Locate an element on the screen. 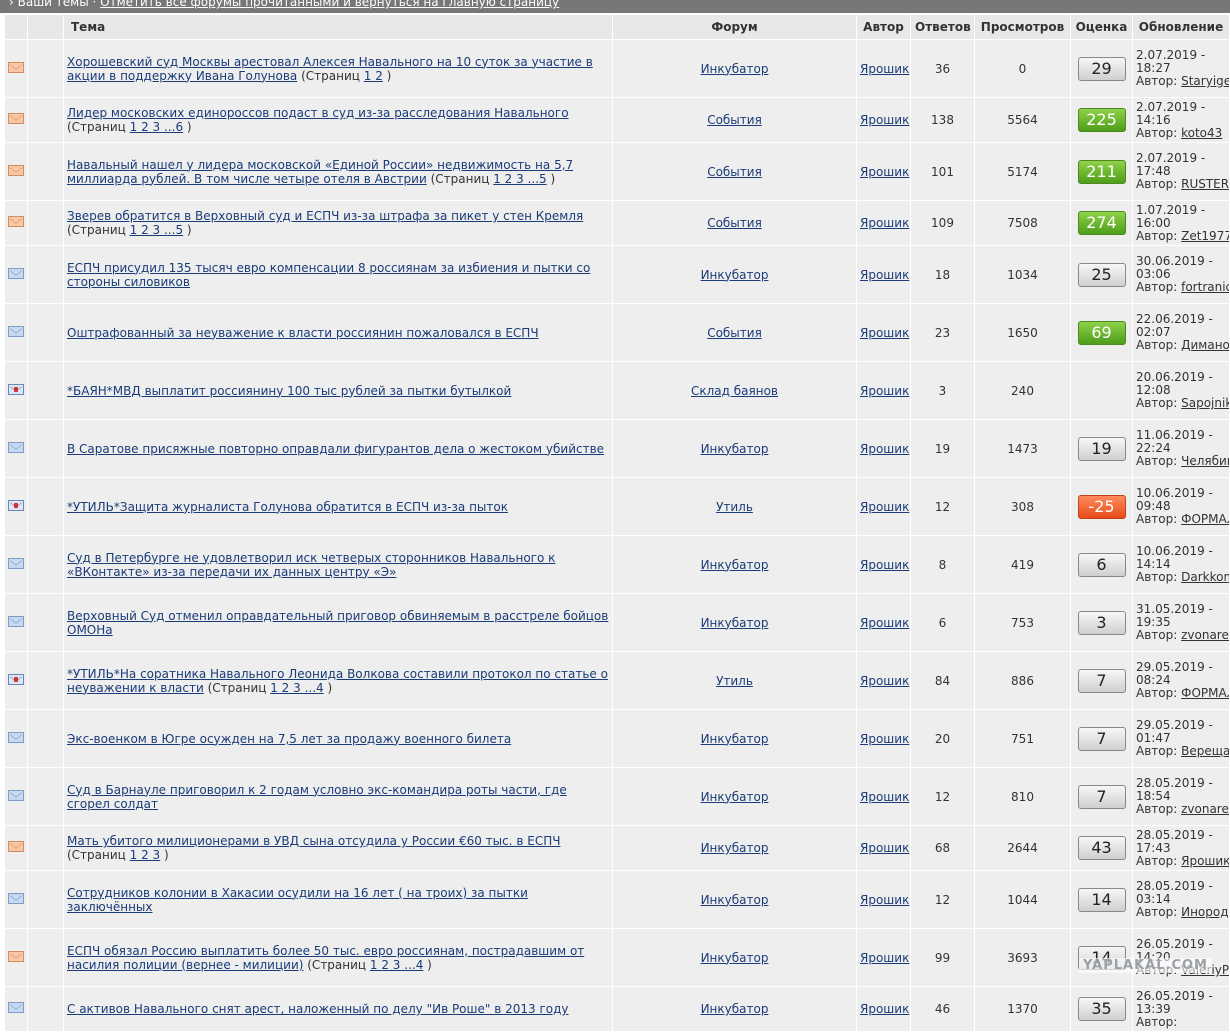 The width and height of the screenshot is (1230, 1032). header-author: Автор is located at coordinates (883, 27).